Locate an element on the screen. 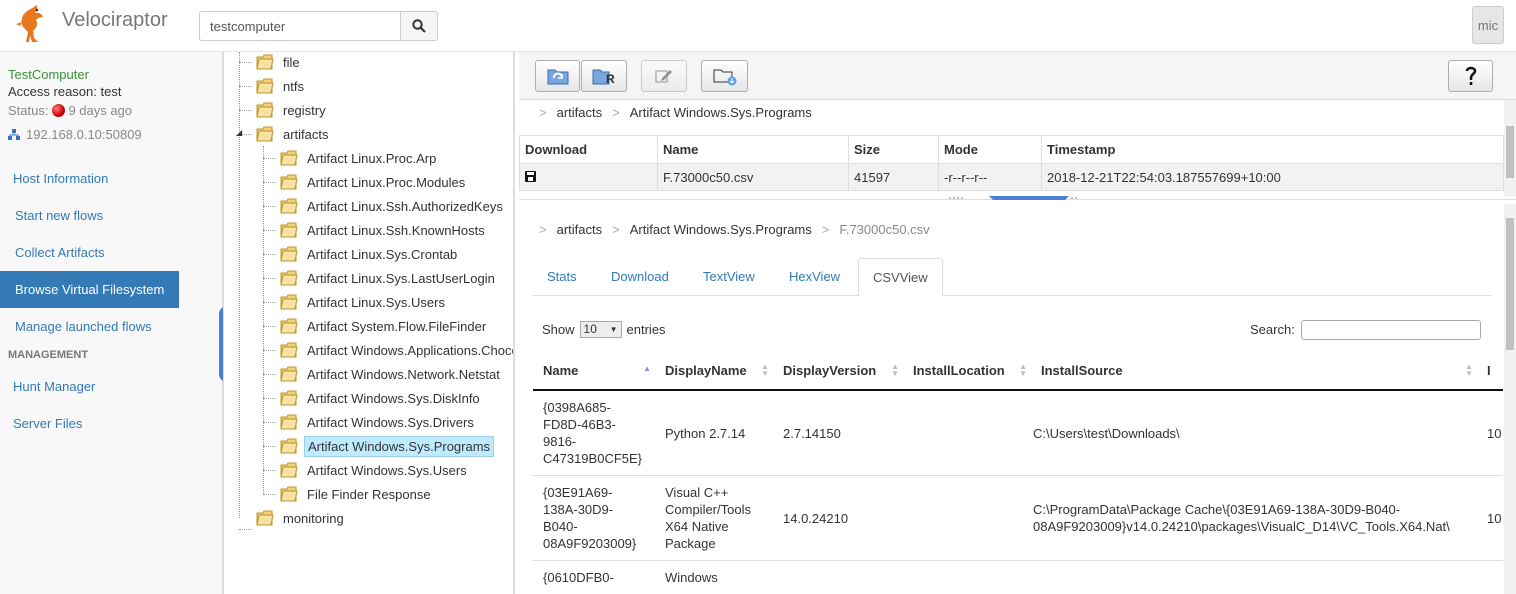 This screenshot has height=594, width=1516. entries-label: entries is located at coordinates (646, 329).